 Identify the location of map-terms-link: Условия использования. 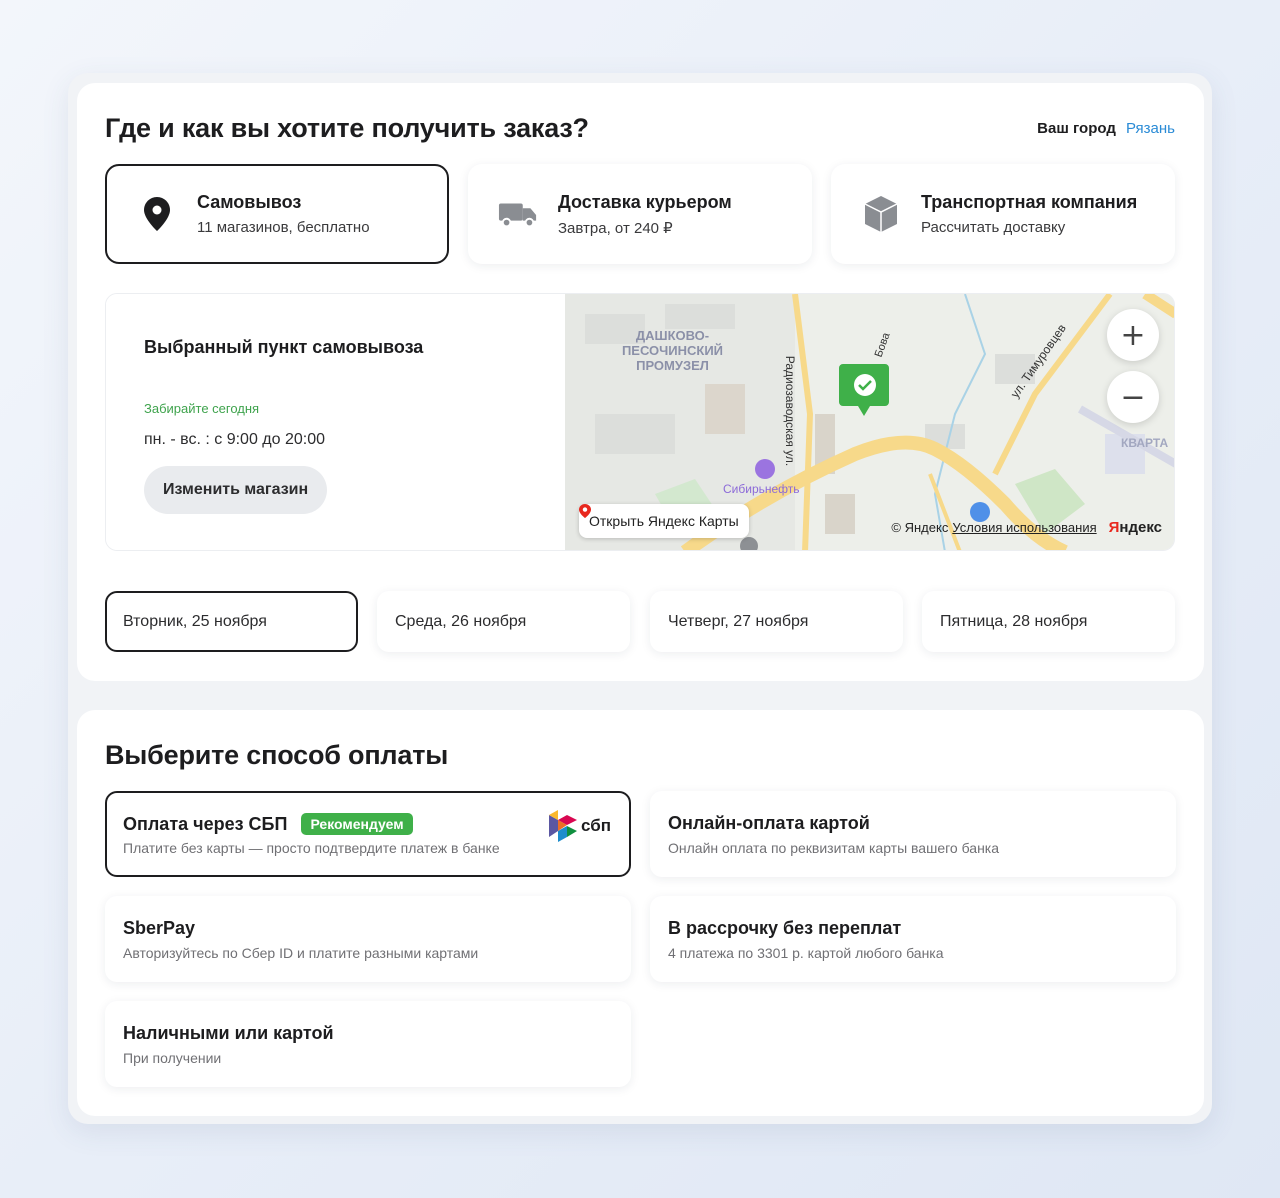
(1024, 527).